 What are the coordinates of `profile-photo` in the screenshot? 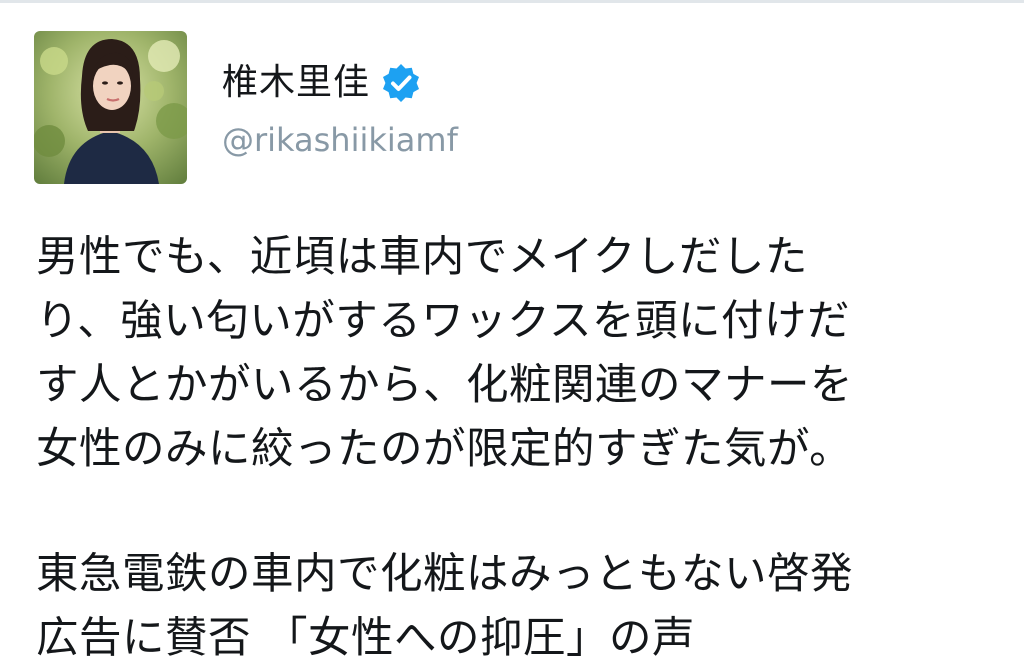 It's located at (110, 107).